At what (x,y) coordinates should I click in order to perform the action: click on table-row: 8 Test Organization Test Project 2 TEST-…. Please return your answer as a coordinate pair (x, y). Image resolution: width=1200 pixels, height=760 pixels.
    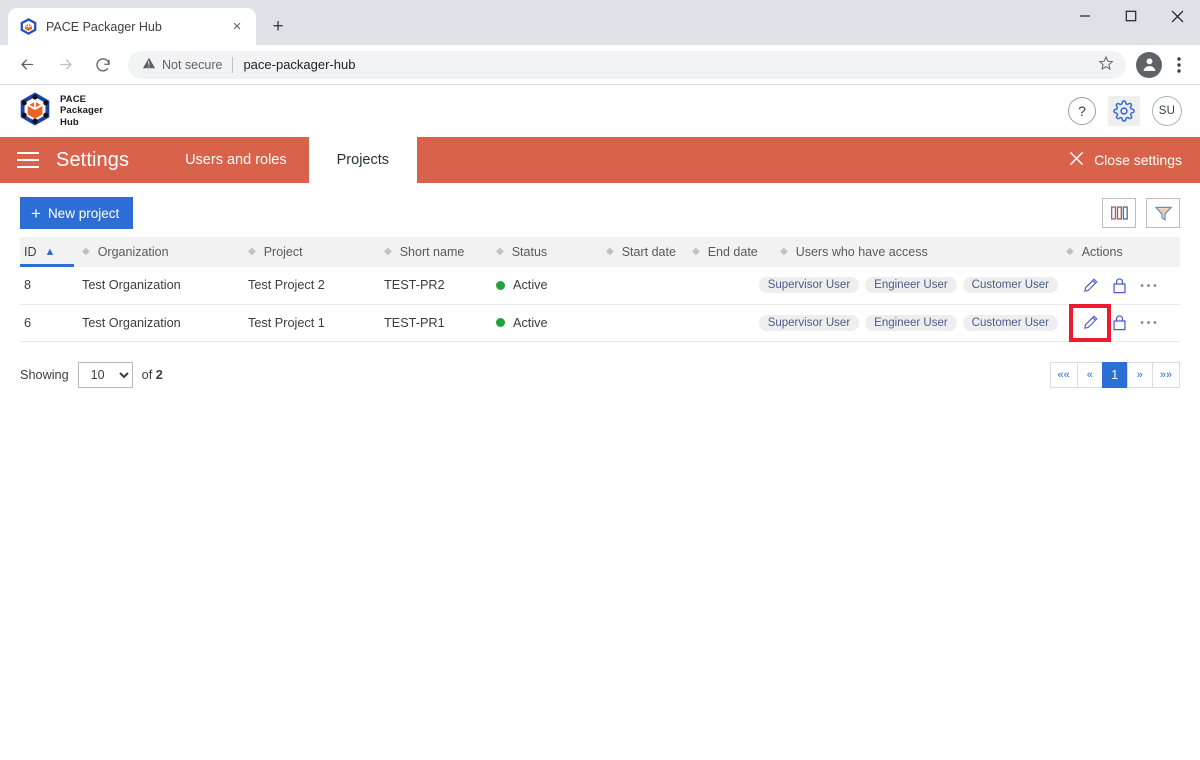
    Looking at the image, I should click on (600, 286).